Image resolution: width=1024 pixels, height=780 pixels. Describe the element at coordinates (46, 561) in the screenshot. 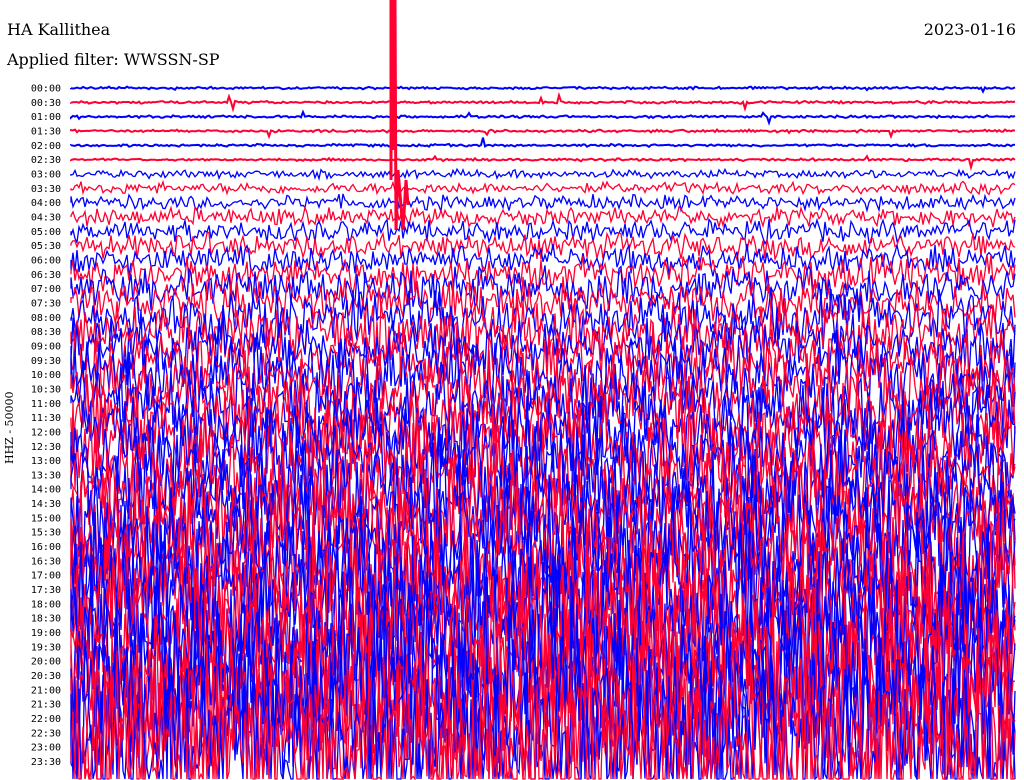

I see `row-label: 16:30` at that location.